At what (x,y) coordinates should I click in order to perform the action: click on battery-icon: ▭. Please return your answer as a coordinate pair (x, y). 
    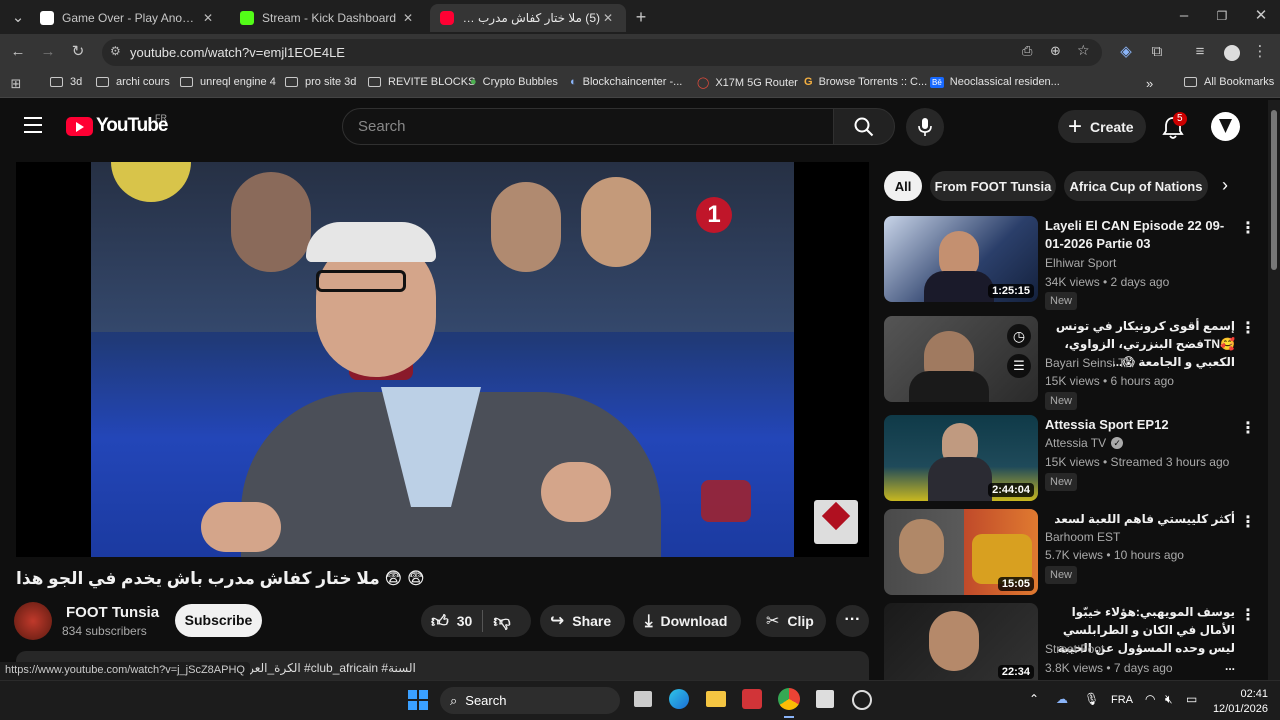
    Looking at the image, I should click on (1191, 699).